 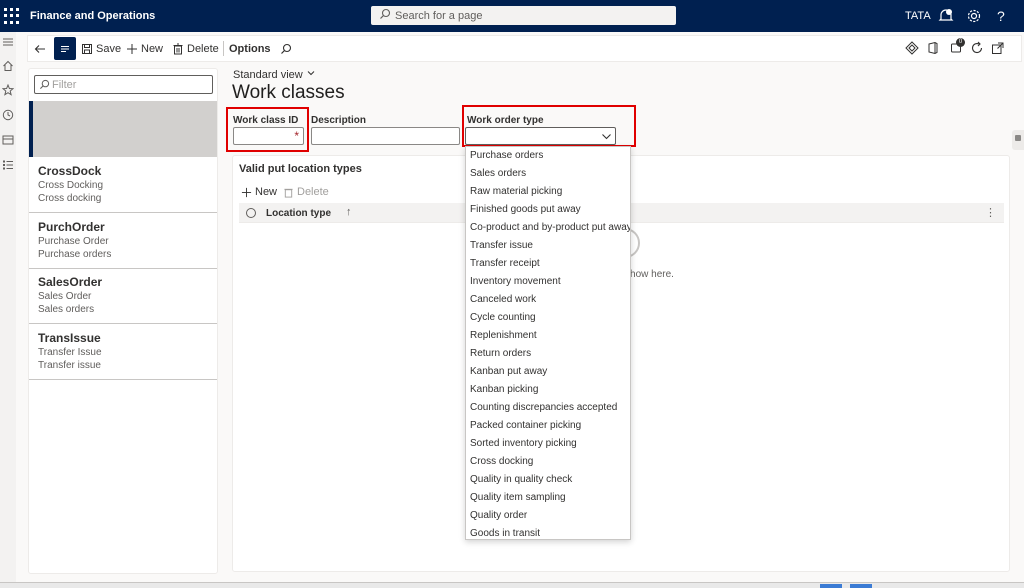 I want to click on dropdown-option: Packed container picking, so click(x=525, y=425).